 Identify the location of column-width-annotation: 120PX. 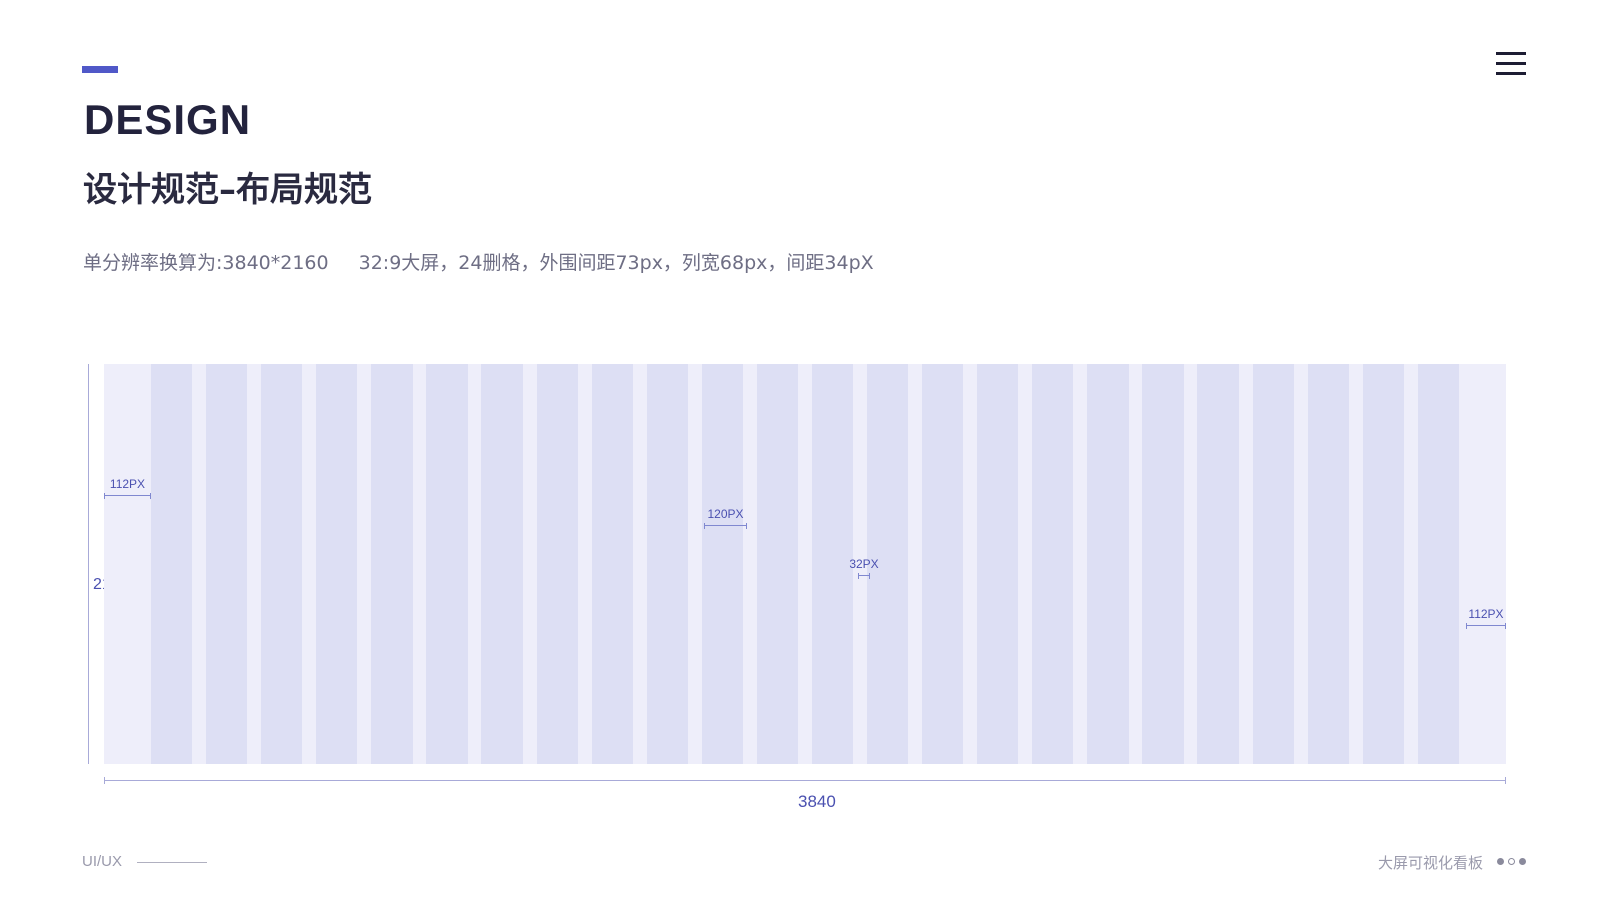
(725, 518).